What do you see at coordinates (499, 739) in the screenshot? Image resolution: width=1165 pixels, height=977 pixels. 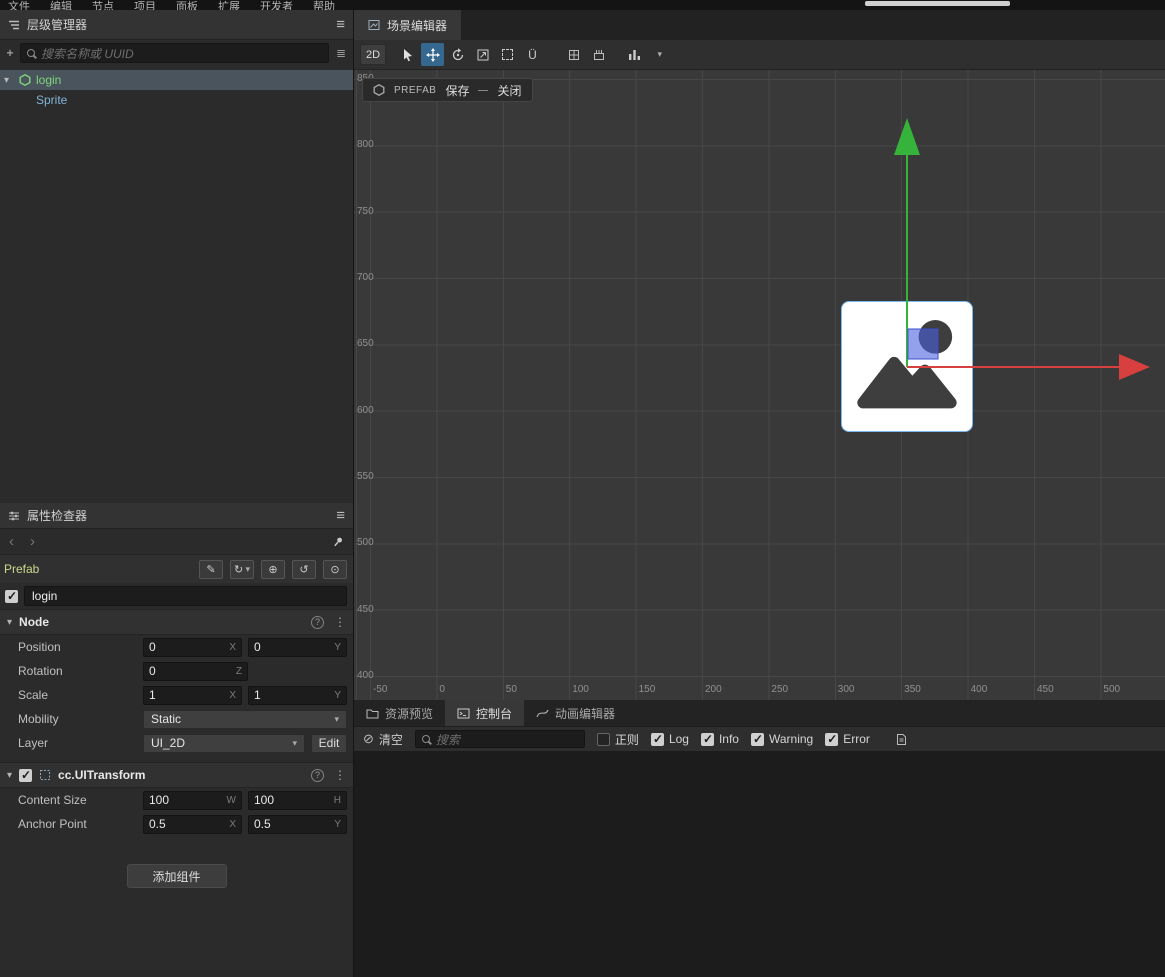 I see `console-search-input: 搜索` at bounding box center [499, 739].